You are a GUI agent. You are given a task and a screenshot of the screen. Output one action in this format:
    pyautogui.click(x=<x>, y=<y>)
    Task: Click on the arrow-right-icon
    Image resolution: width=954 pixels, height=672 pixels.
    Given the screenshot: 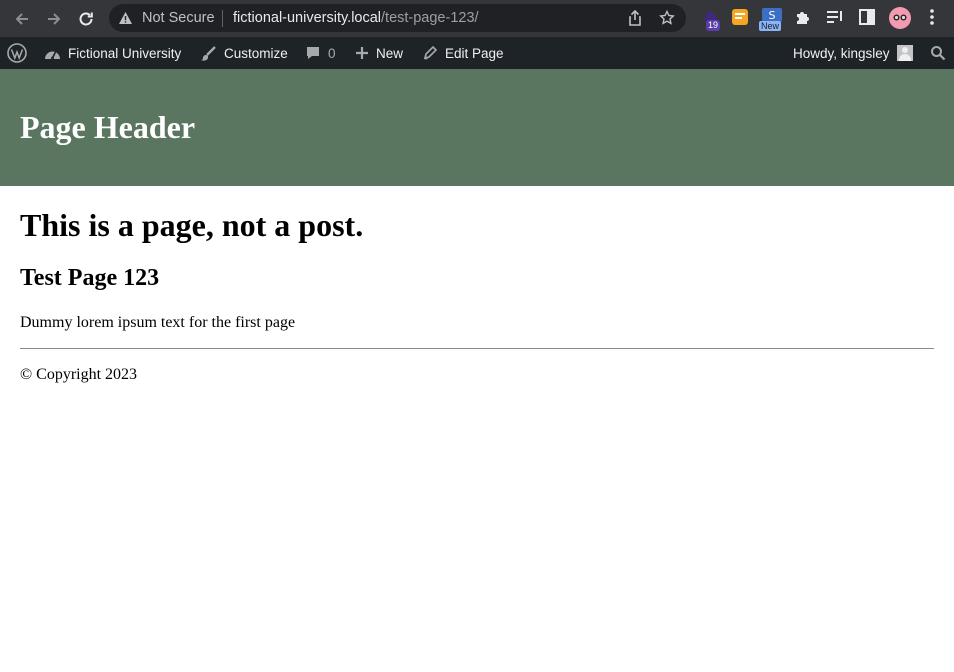 What is the action you would take?
    pyautogui.click(x=54, y=19)
    